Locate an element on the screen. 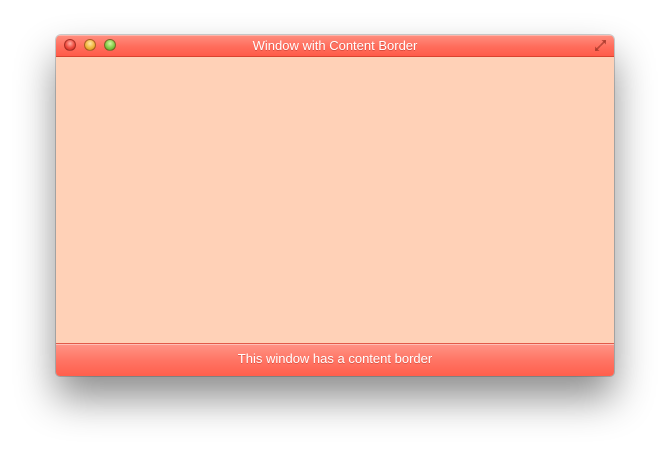 The width and height of the screenshot is (671, 455). fullscreen-icon is located at coordinates (600, 45).